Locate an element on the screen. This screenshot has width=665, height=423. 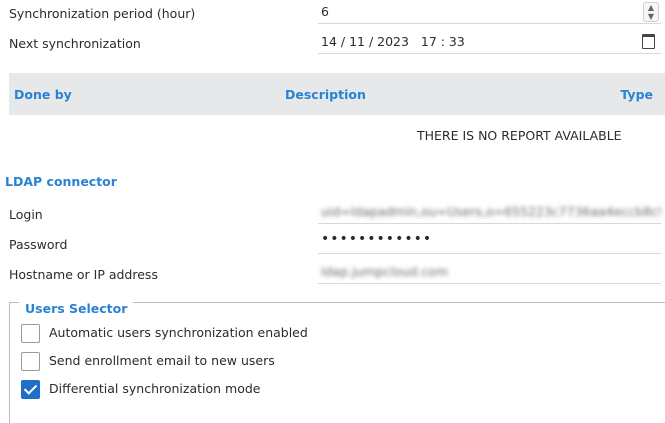
empty-report-message: THERE IS NO REPORT AVAILABLE is located at coordinates (519, 135).